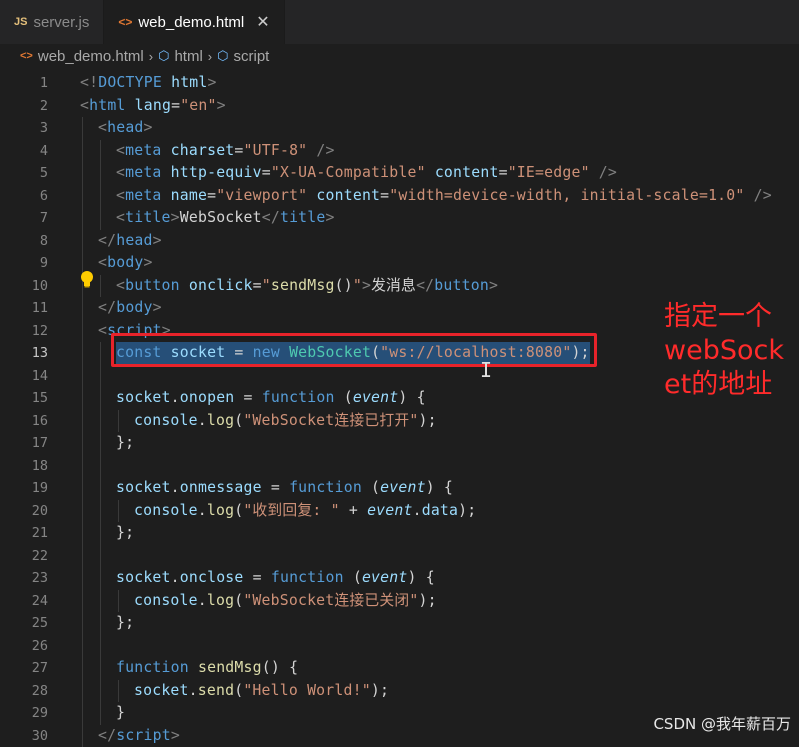 The width and height of the screenshot is (799, 747). I want to click on code-token: button, so click(461, 285).